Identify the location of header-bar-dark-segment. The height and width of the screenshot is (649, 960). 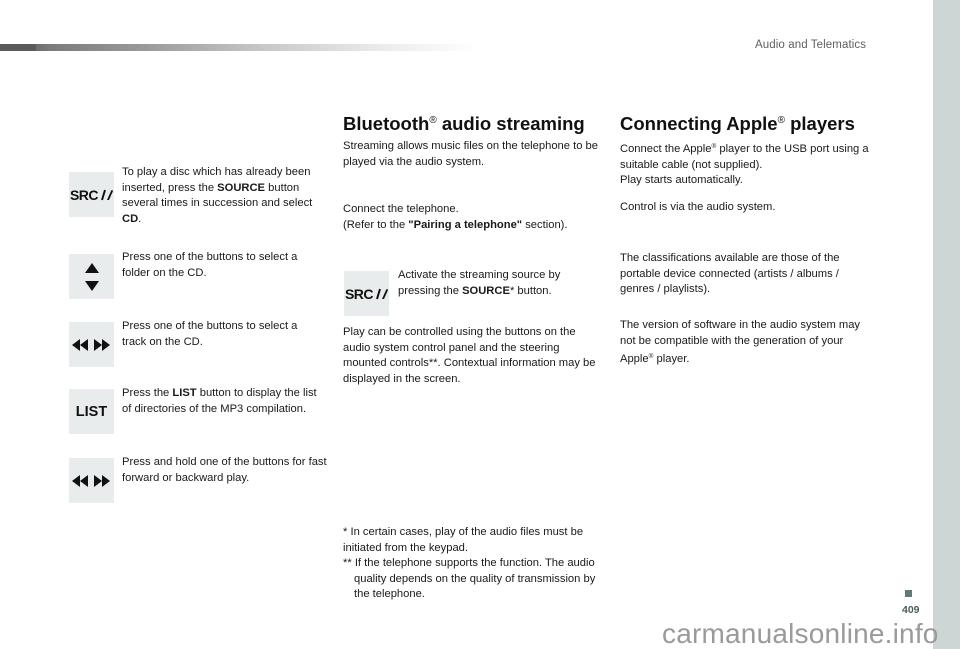
(18, 47).